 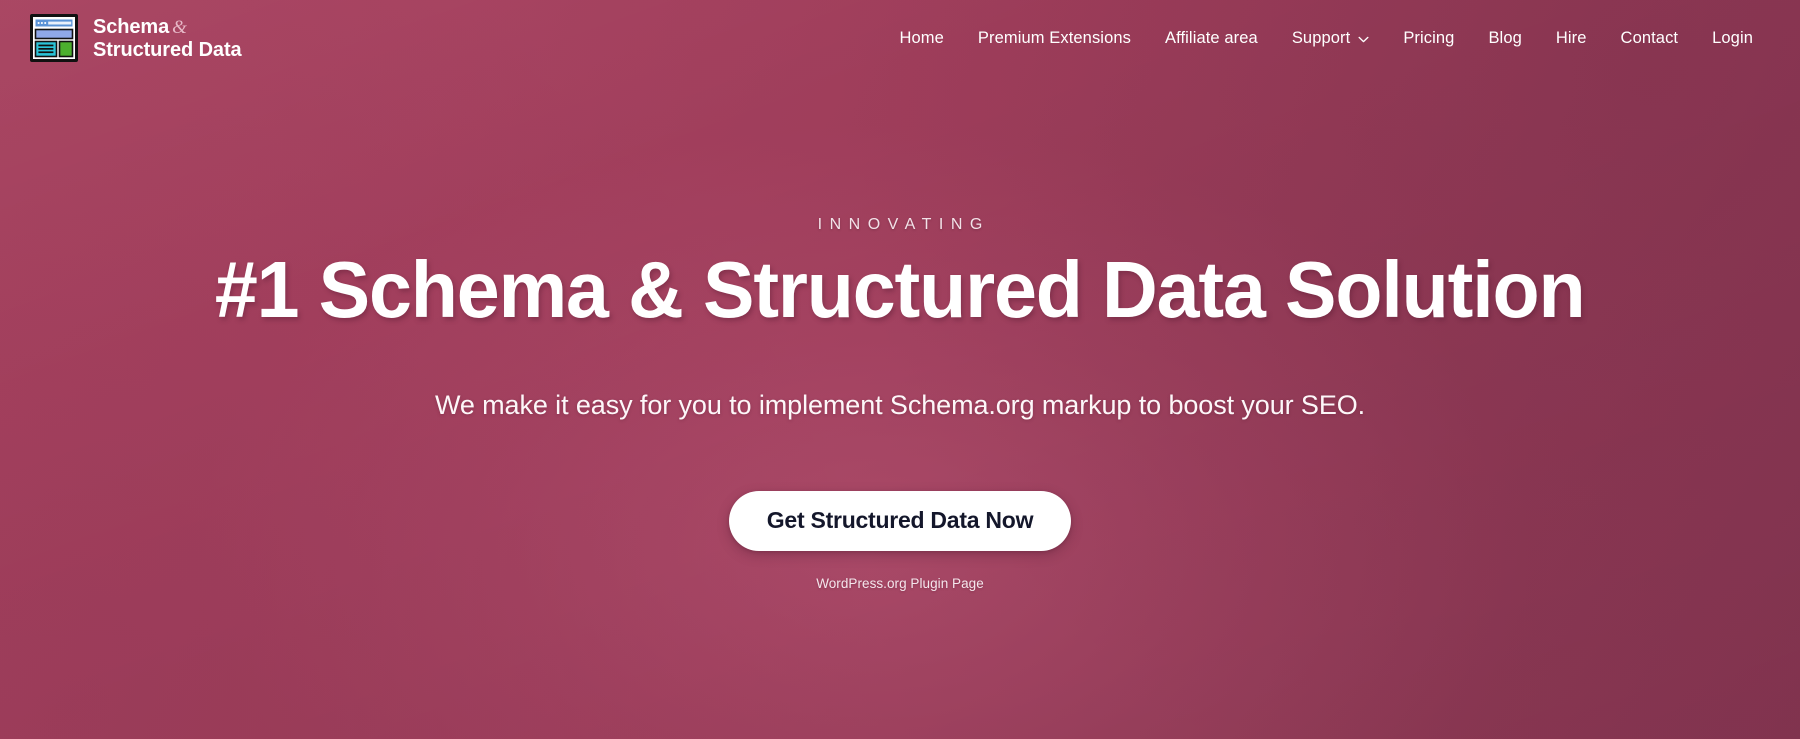 I want to click on wordpress-plugin-page-link: WordPress.org Plugin Page, so click(x=900, y=583).